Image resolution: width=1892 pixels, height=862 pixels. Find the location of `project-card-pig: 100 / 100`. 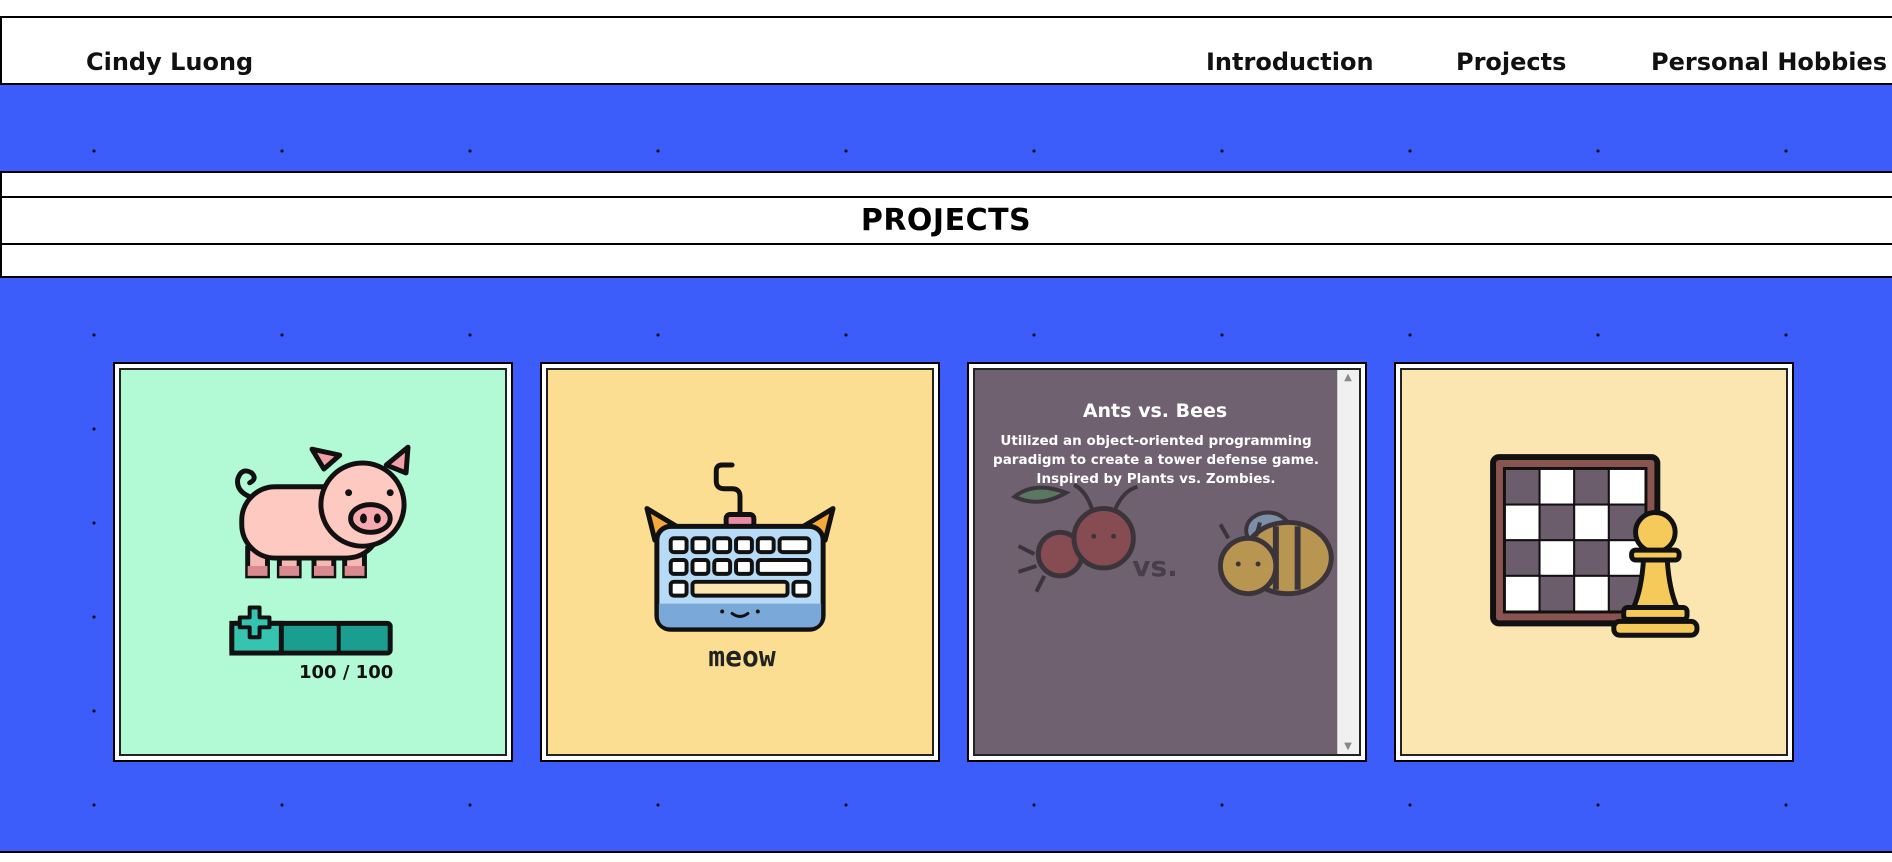

project-card-pig: 100 / 100 is located at coordinates (313, 562).